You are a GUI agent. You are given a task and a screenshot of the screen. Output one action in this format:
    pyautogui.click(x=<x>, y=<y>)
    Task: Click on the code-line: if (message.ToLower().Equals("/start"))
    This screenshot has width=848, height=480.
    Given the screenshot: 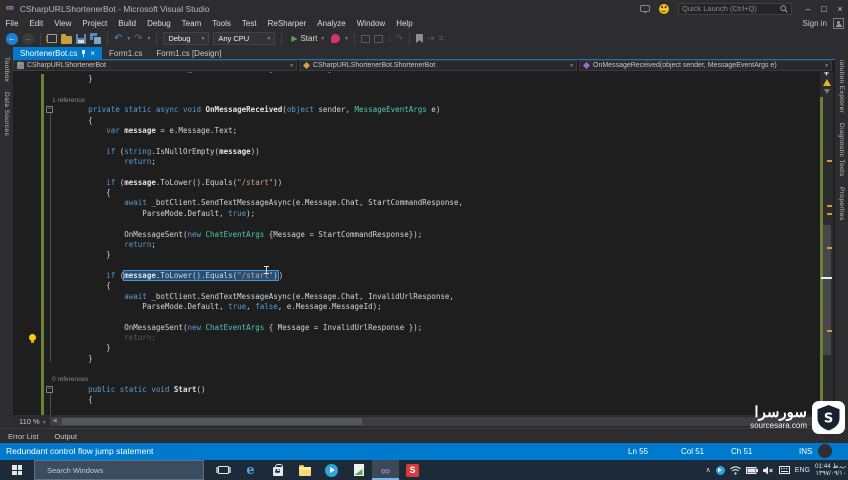 What is the action you would take?
    pyautogui.click(x=415, y=275)
    